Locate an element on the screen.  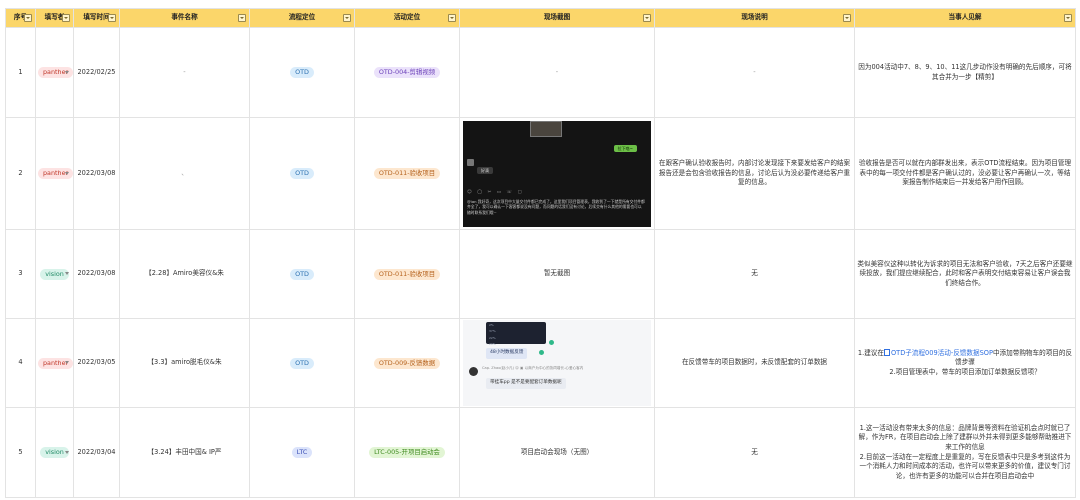
data-table-thumbnail: 2% 37% 22% 20% is located at coordinates (516, 334).